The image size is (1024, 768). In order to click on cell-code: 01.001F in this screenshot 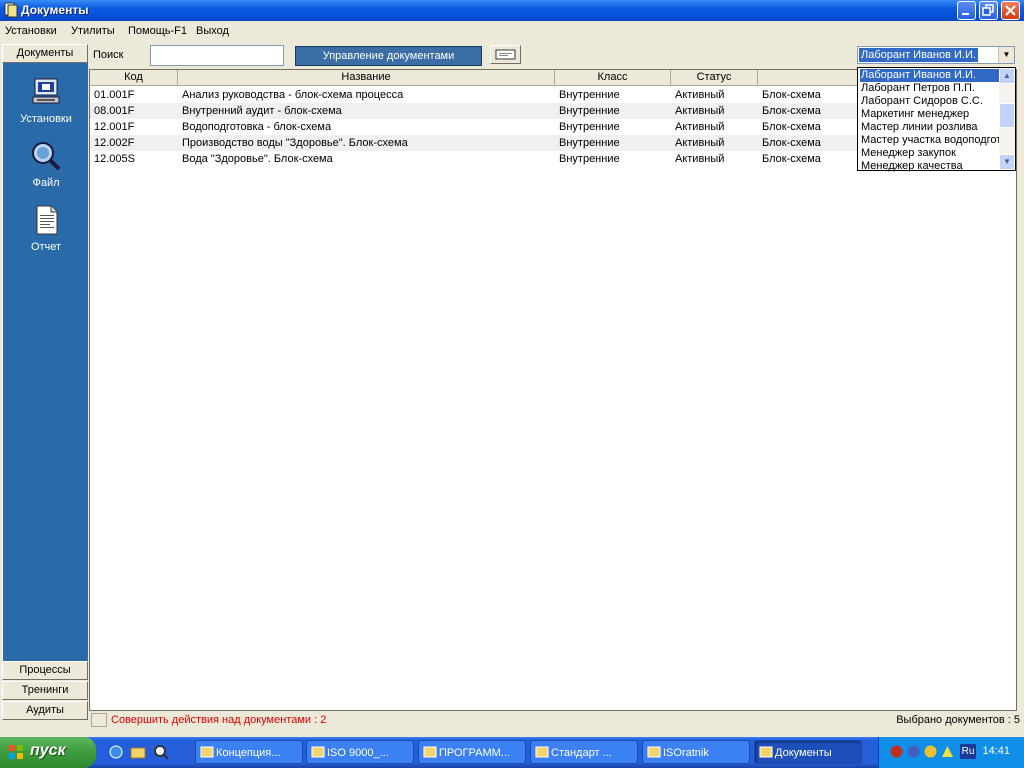, I will do `click(114, 95)`.